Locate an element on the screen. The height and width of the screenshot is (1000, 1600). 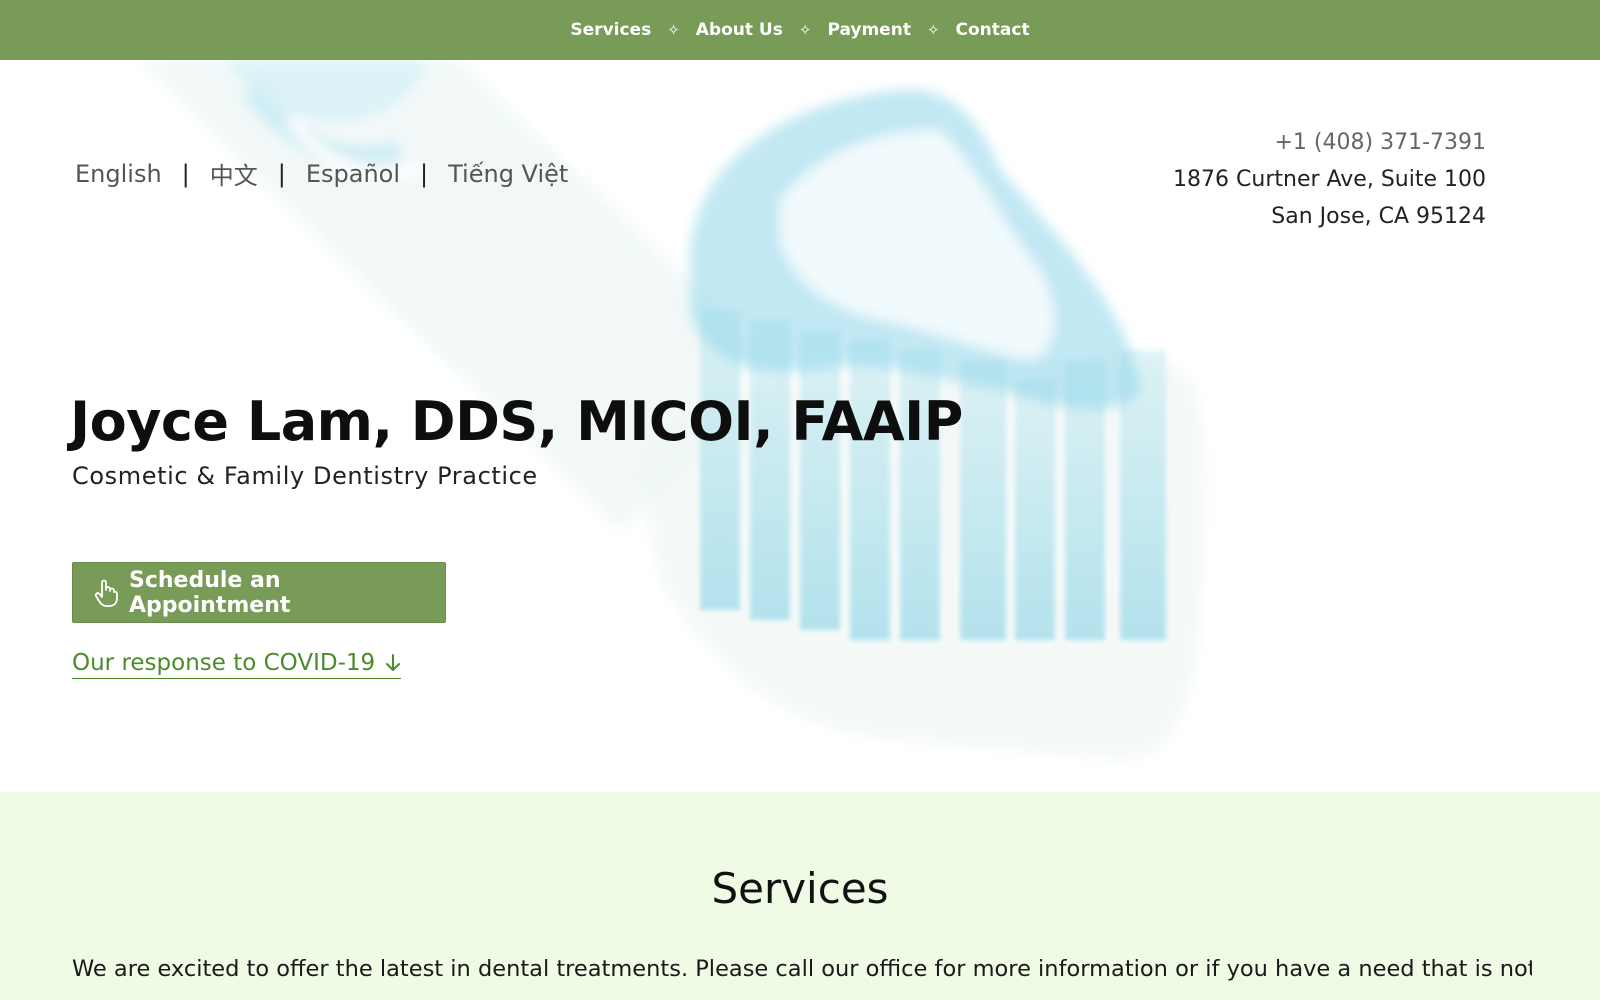
nav-link-payment: Payment is located at coordinates (869, 30).